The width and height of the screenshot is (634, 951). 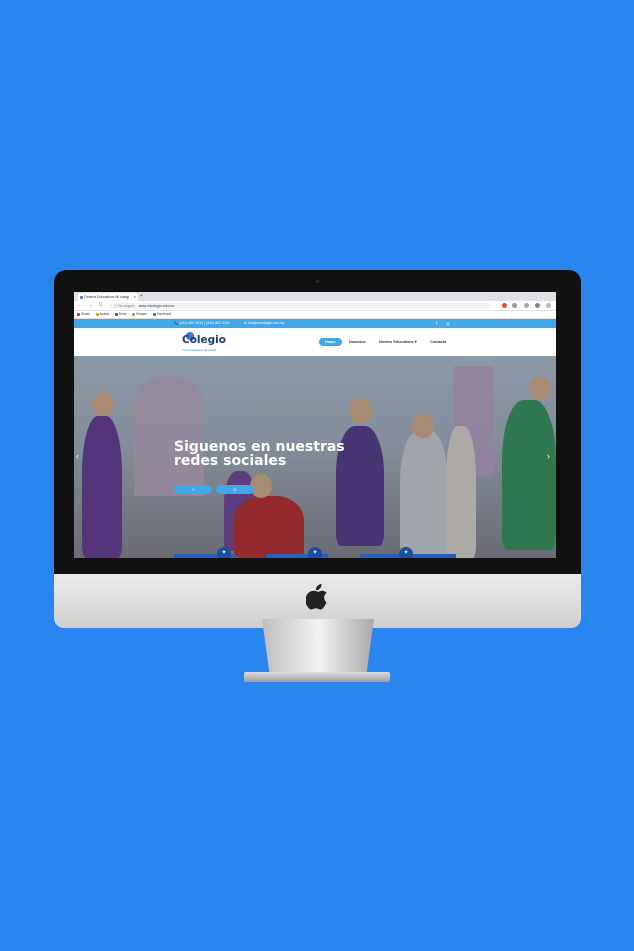 What do you see at coordinates (259, 454) in the screenshot?
I see `hero-title: Siguenos en nuestras redes sociales` at bounding box center [259, 454].